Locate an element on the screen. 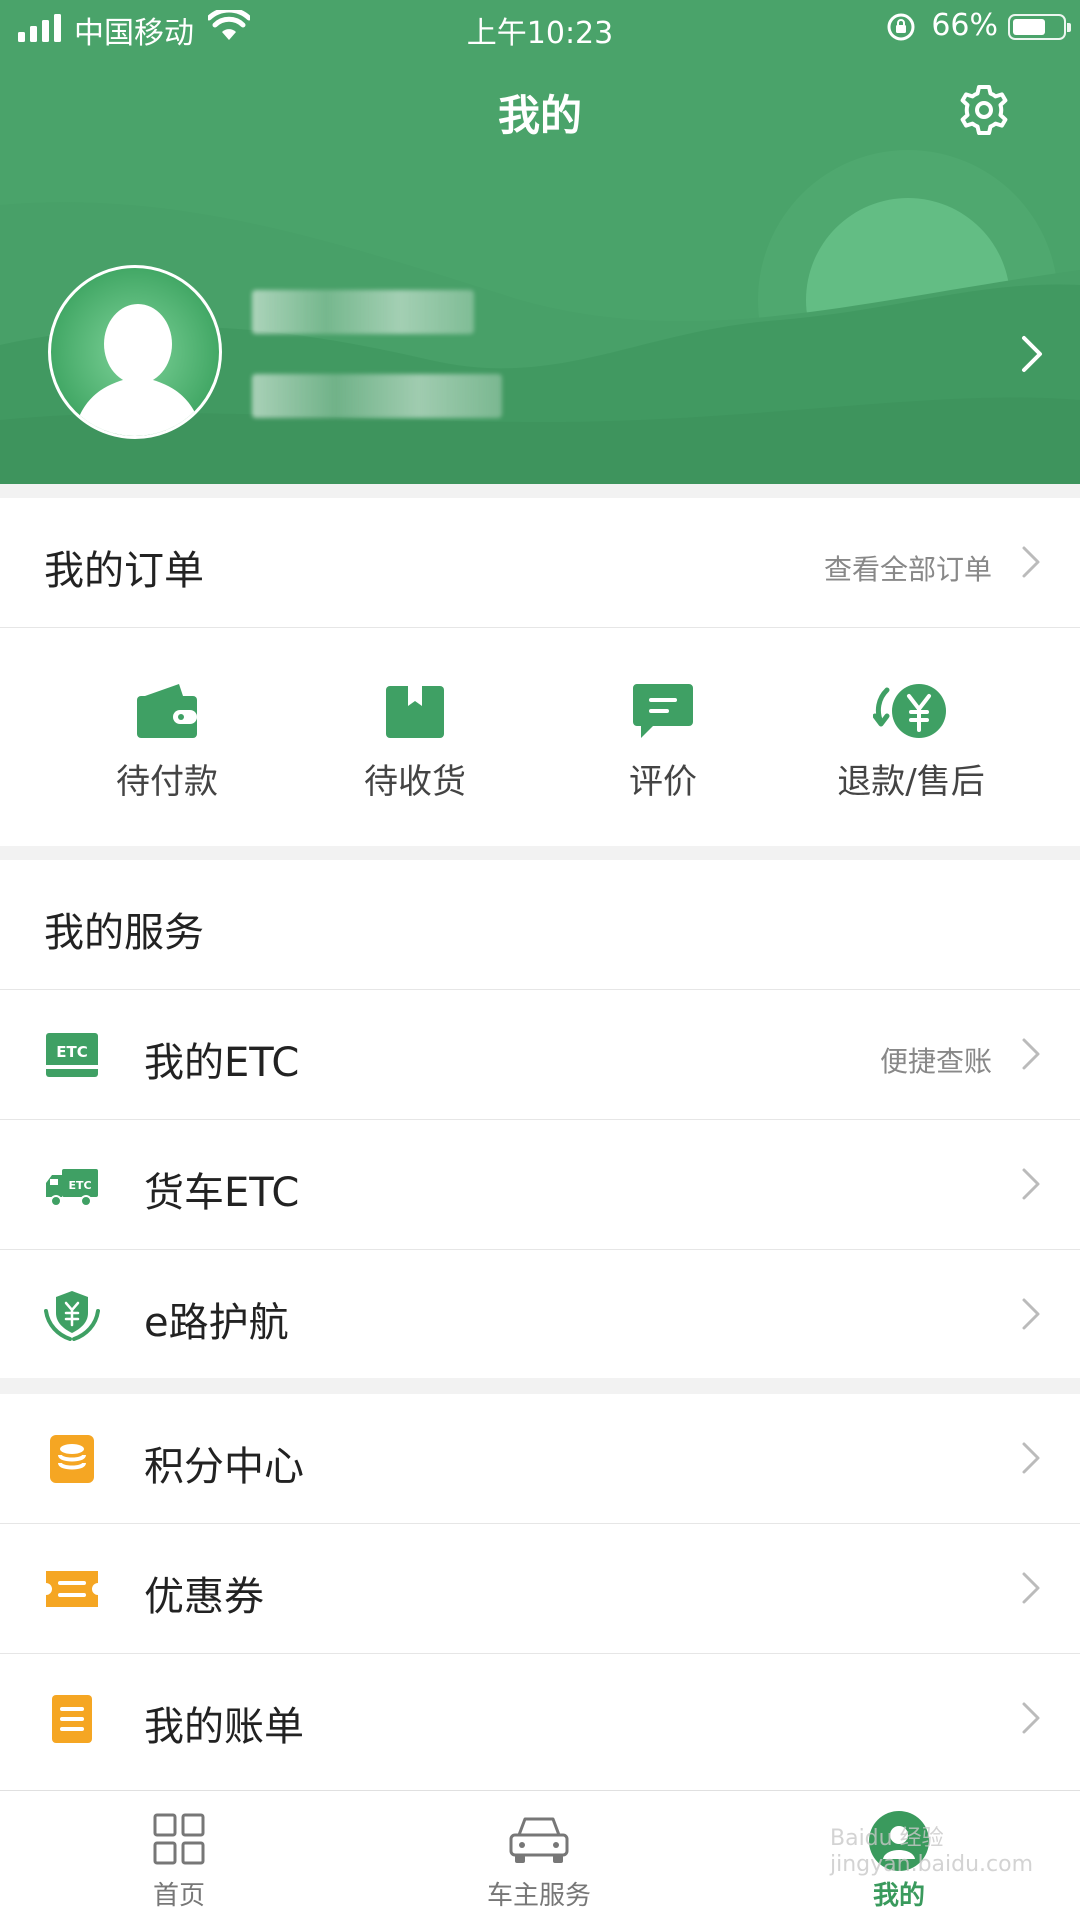 The width and height of the screenshot is (1080, 1920). tab-label: 首页 is located at coordinates (178, 1896).